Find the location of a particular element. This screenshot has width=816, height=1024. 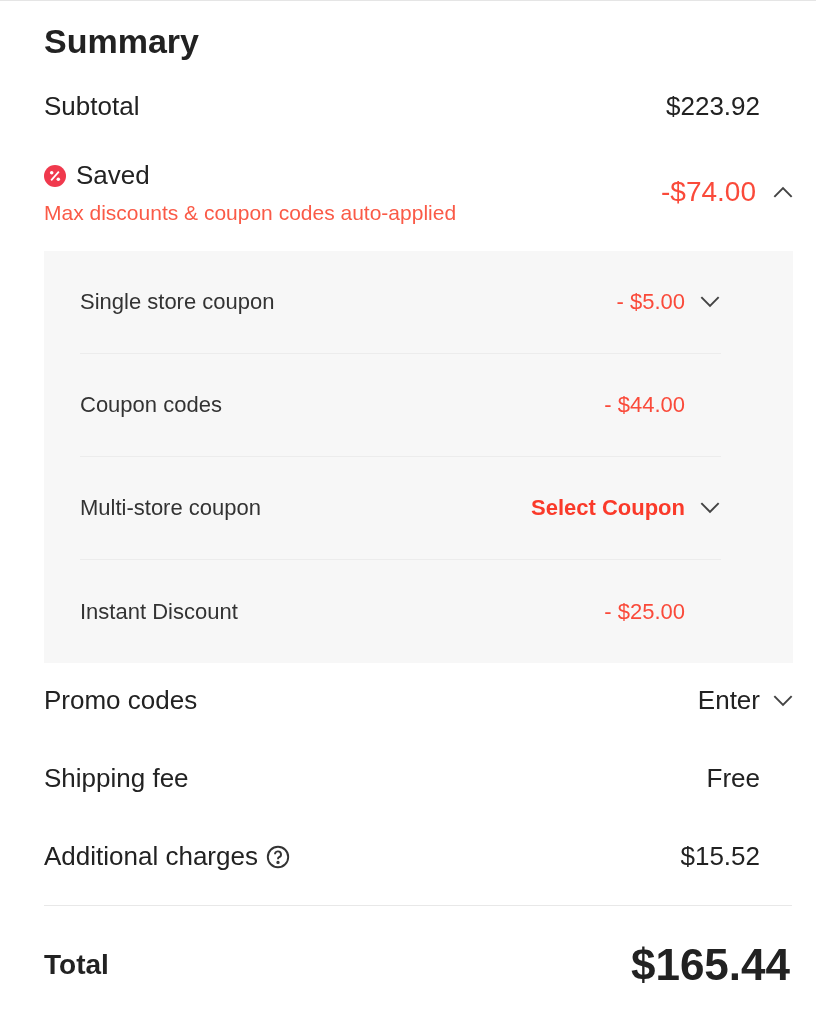

row-label: Subtotal is located at coordinates (92, 106).